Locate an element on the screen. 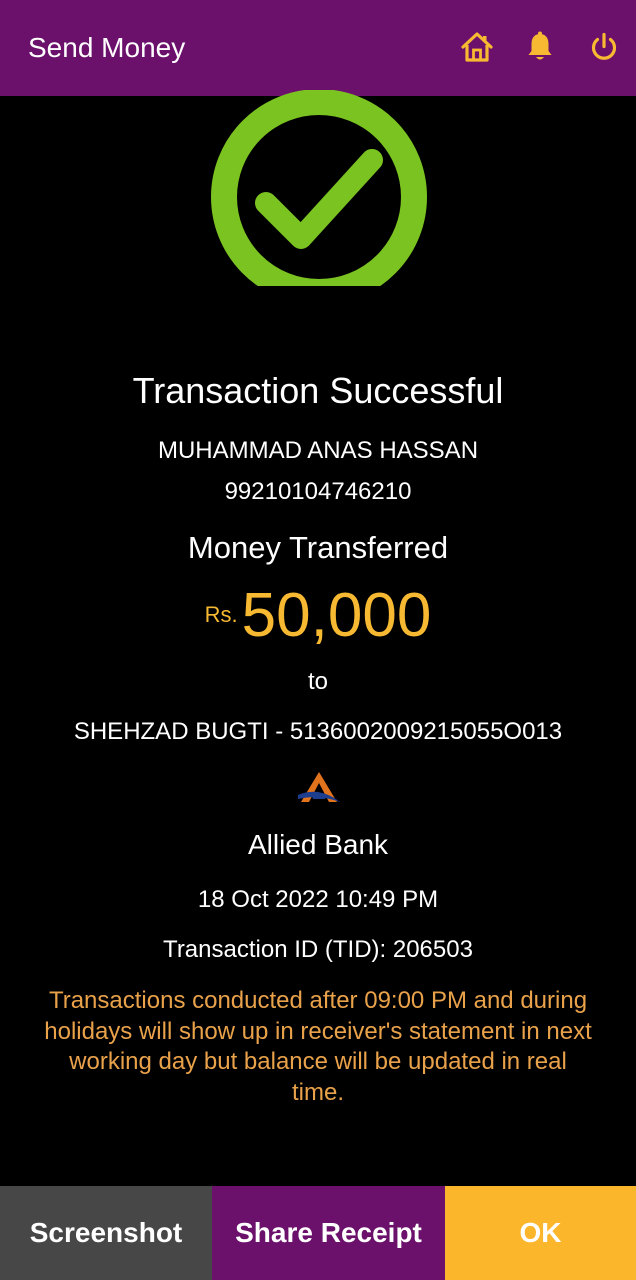  app-title: Send Money is located at coordinates (107, 47).